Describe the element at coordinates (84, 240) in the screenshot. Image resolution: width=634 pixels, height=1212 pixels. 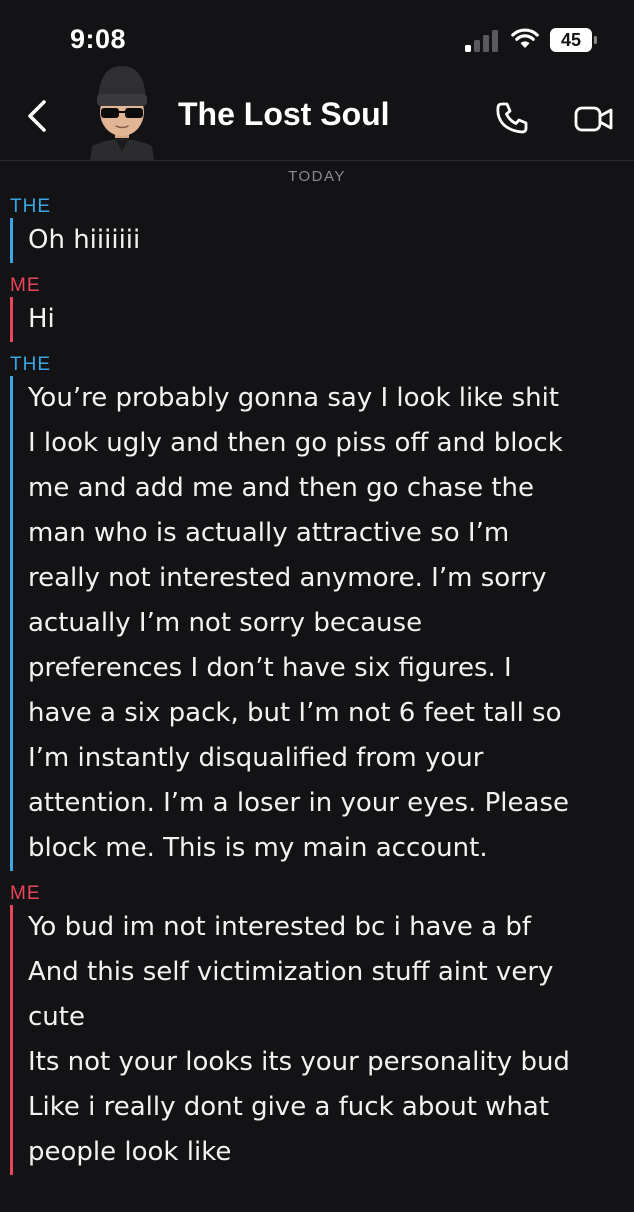
I see `message-line: Oh hiiiiiii` at that location.